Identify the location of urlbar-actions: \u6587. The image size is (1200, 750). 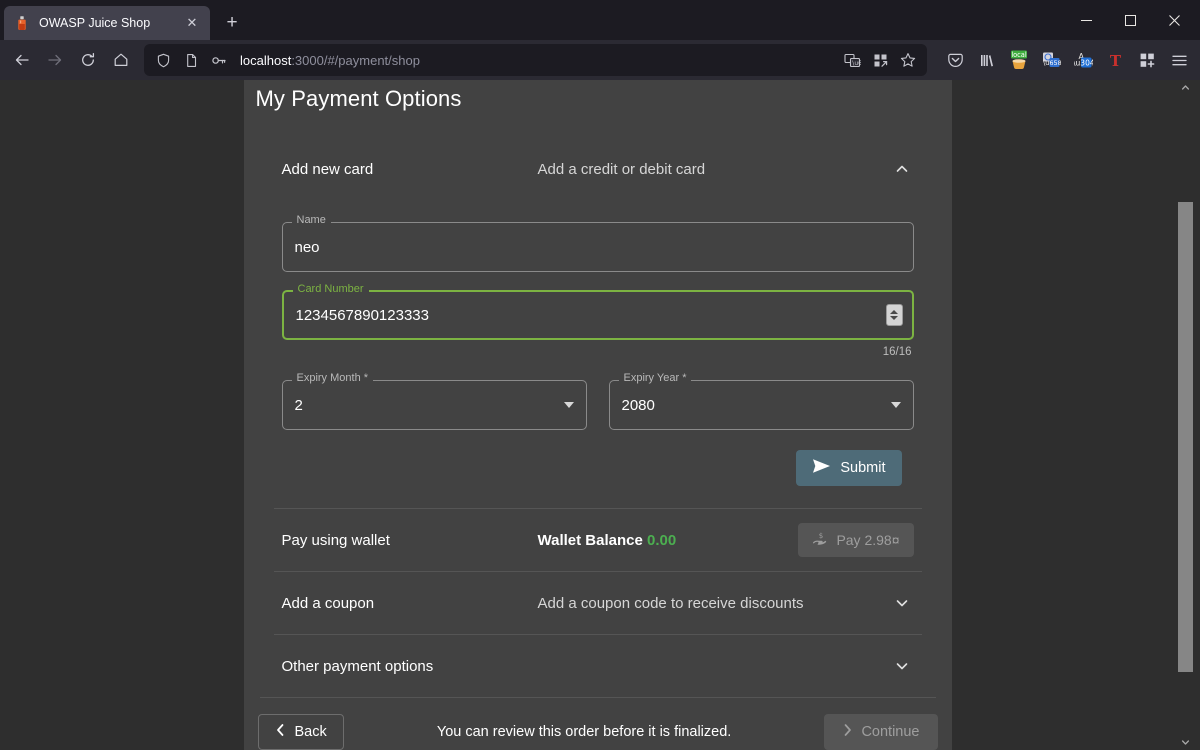
(880, 60).